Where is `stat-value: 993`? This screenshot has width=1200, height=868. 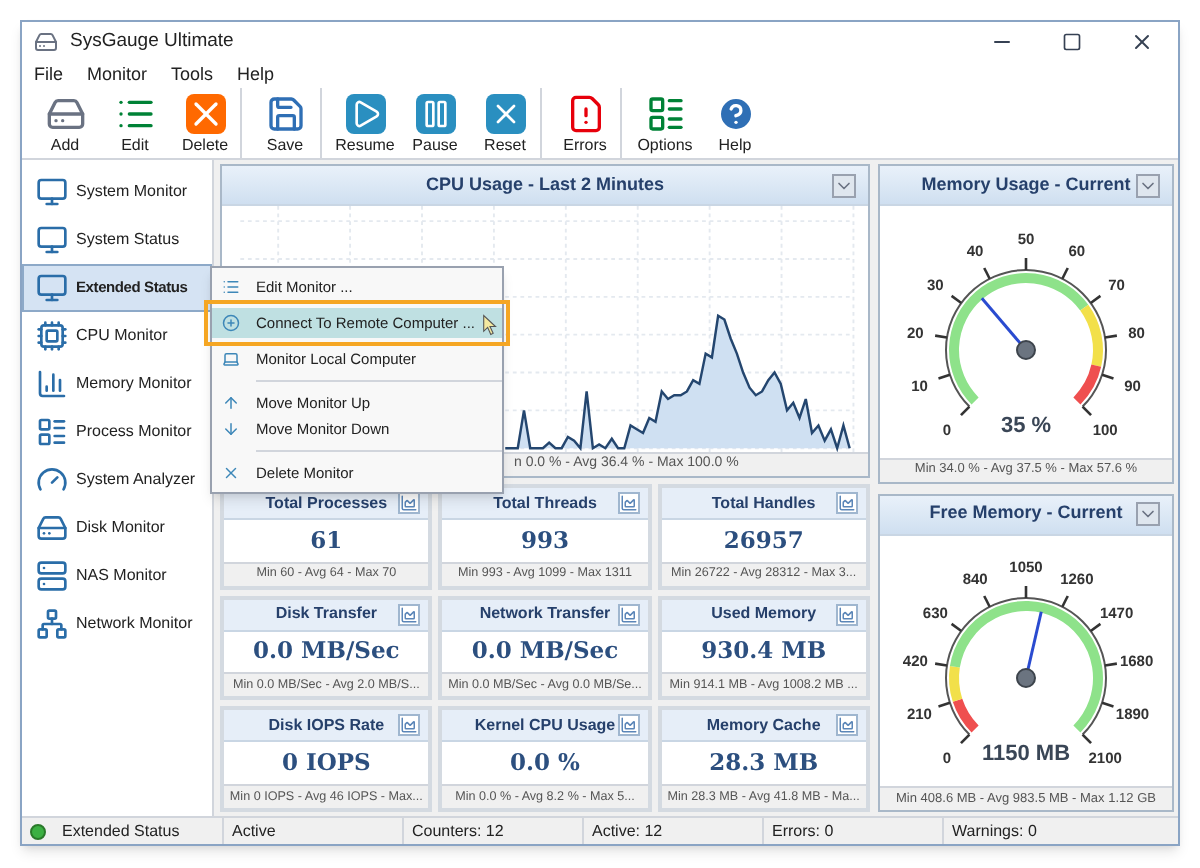 stat-value: 993 is located at coordinates (544, 540).